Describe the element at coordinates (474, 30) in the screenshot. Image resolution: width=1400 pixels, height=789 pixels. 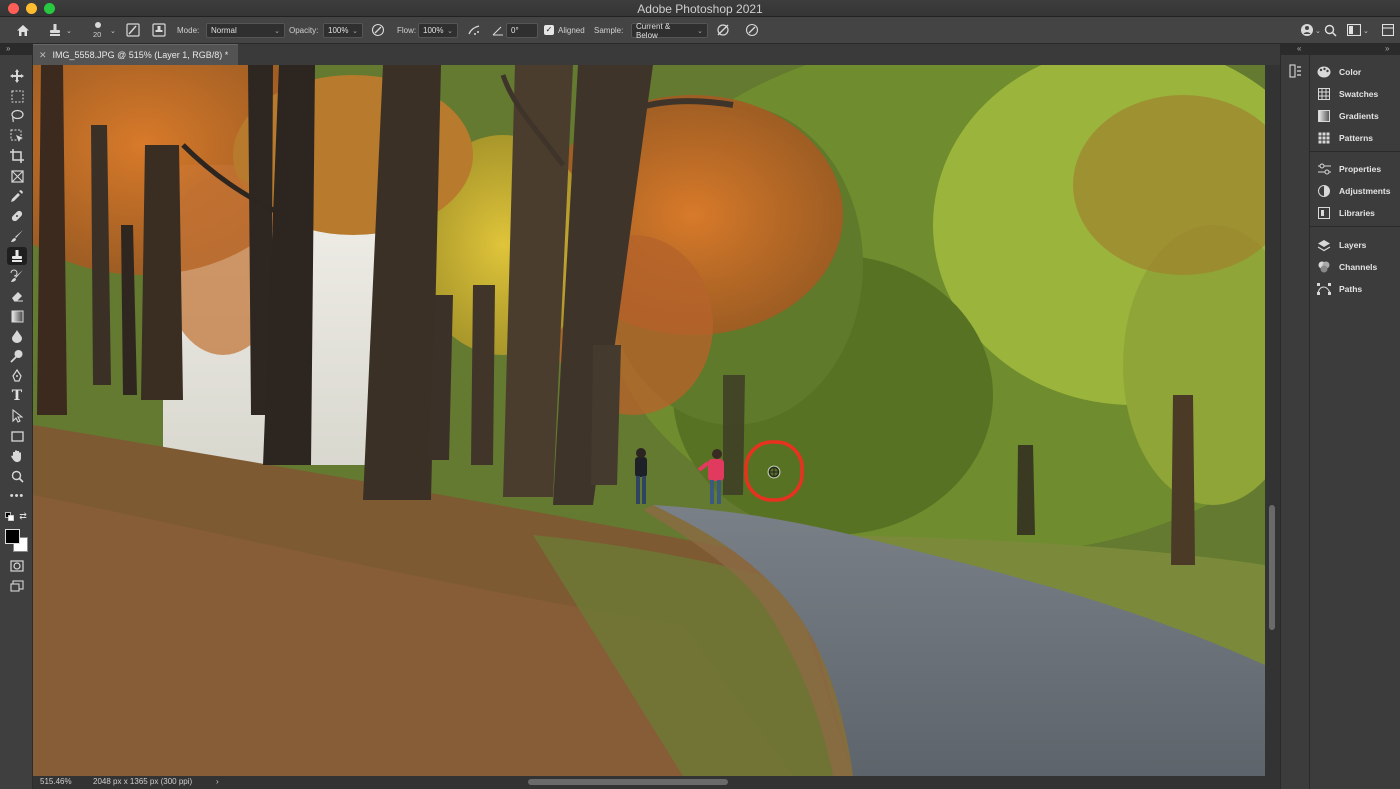
I see `airbrush-icon` at that location.